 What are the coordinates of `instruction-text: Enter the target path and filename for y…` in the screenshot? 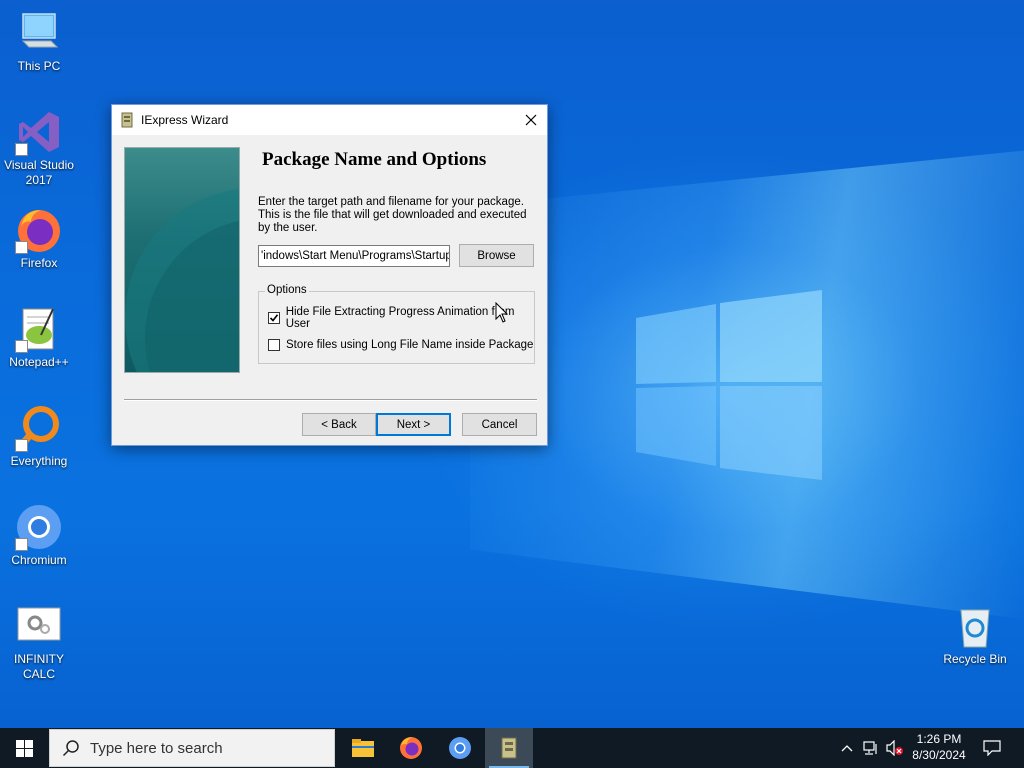 It's located at (392, 215).